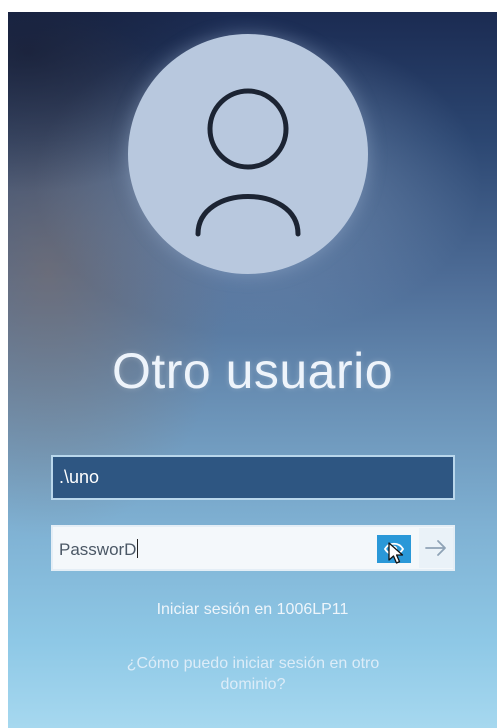 The image size is (499, 728). What do you see at coordinates (252, 609) in the screenshot?
I see `signin-target-text: Iniciar sesión en 1006LP11` at bounding box center [252, 609].